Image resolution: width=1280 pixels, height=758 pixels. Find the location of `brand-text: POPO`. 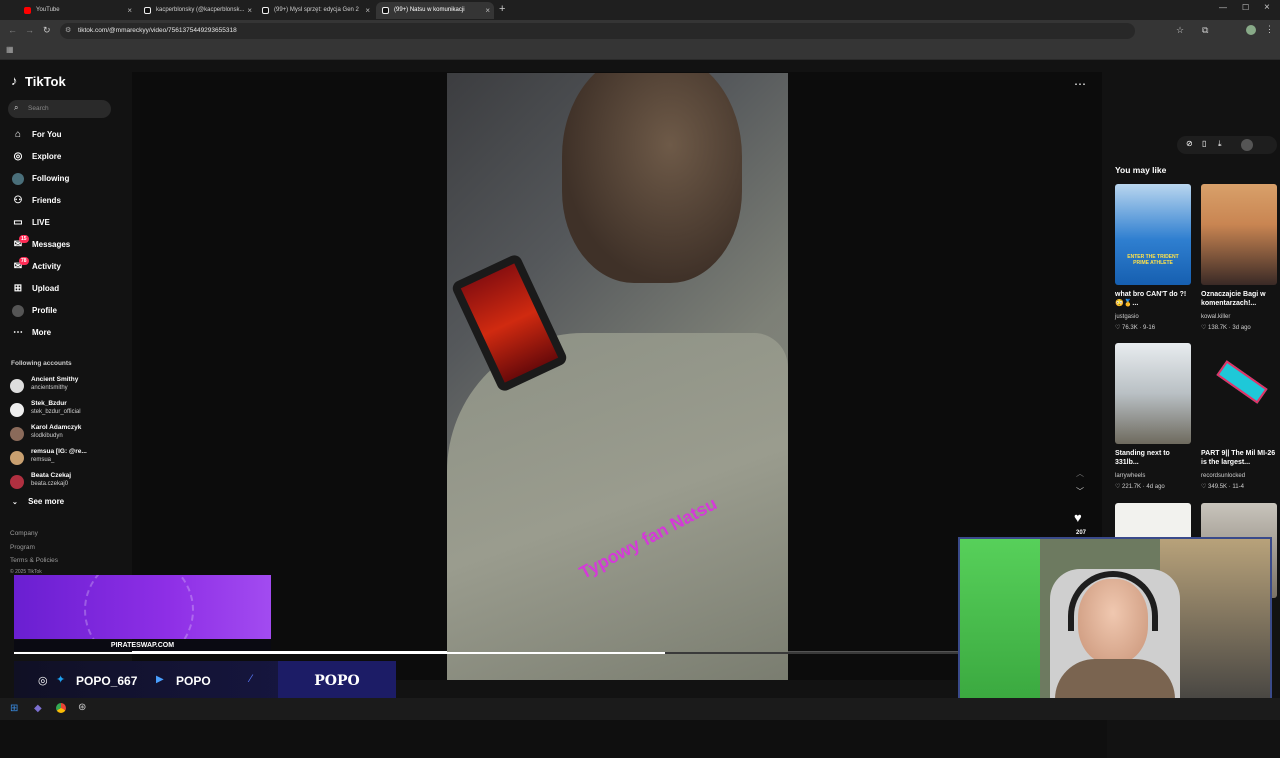

brand-text: POPO is located at coordinates (337, 681).